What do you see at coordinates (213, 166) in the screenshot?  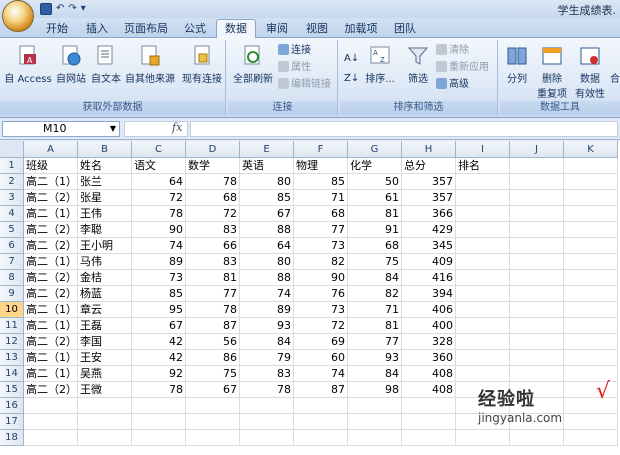 I see `header-cell: 数学` at bounding box center [213, 166].